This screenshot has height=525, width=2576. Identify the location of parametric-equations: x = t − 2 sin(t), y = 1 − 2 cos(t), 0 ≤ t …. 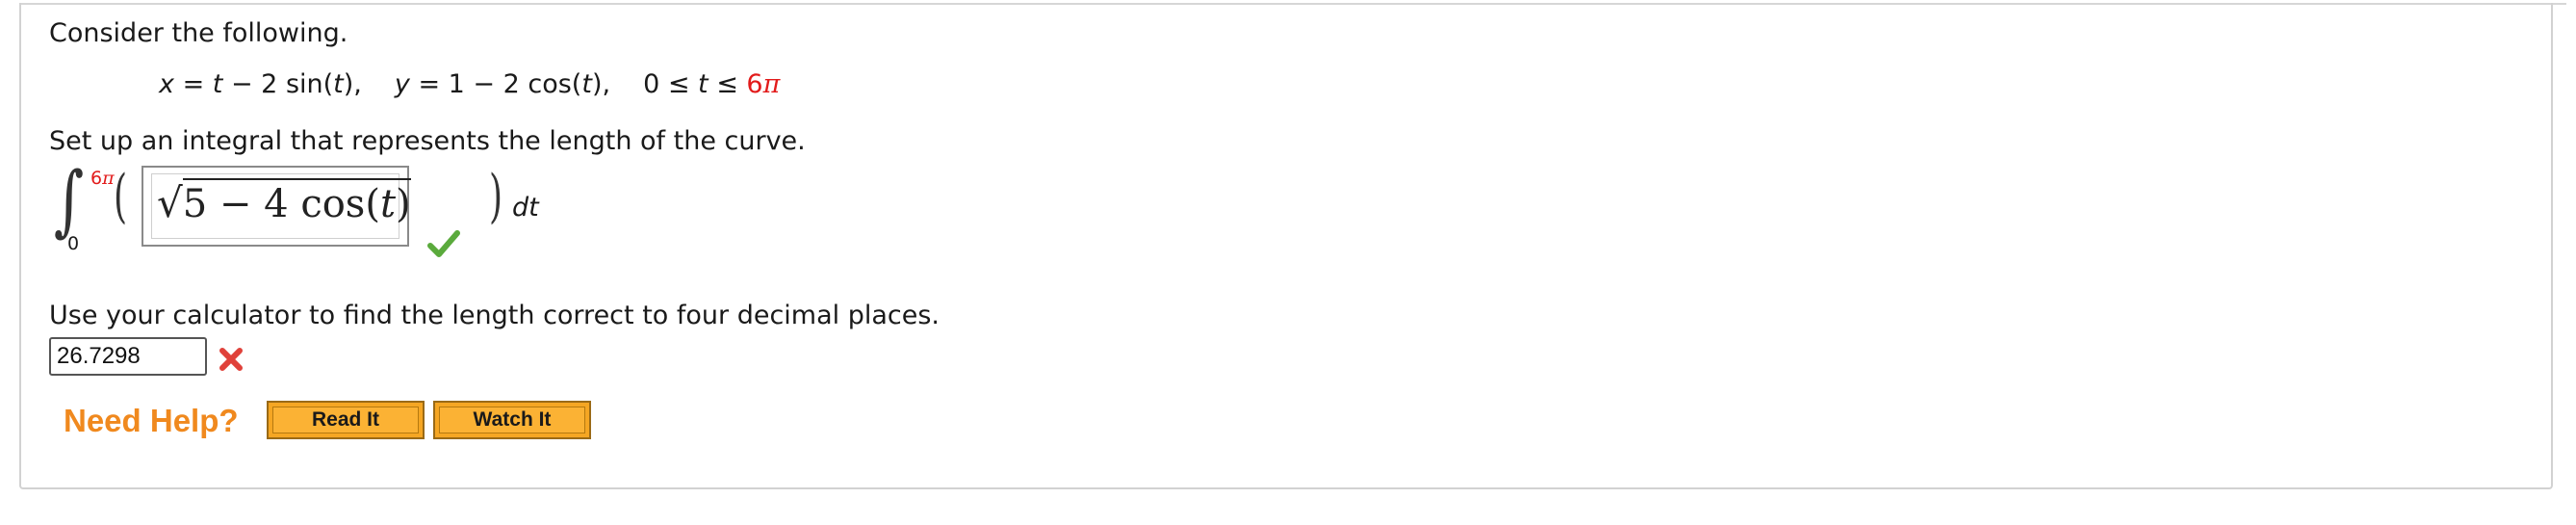
(470, 84).